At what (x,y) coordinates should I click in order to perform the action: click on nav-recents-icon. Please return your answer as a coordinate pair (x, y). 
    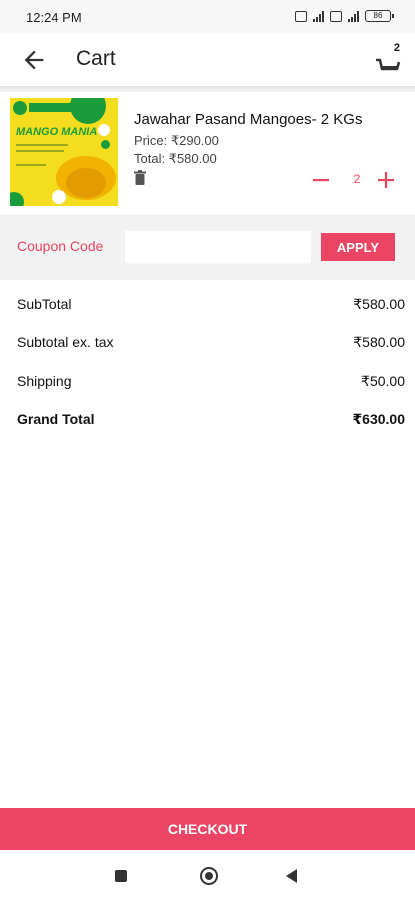
    Looking at the image, I should click on (121, 876).